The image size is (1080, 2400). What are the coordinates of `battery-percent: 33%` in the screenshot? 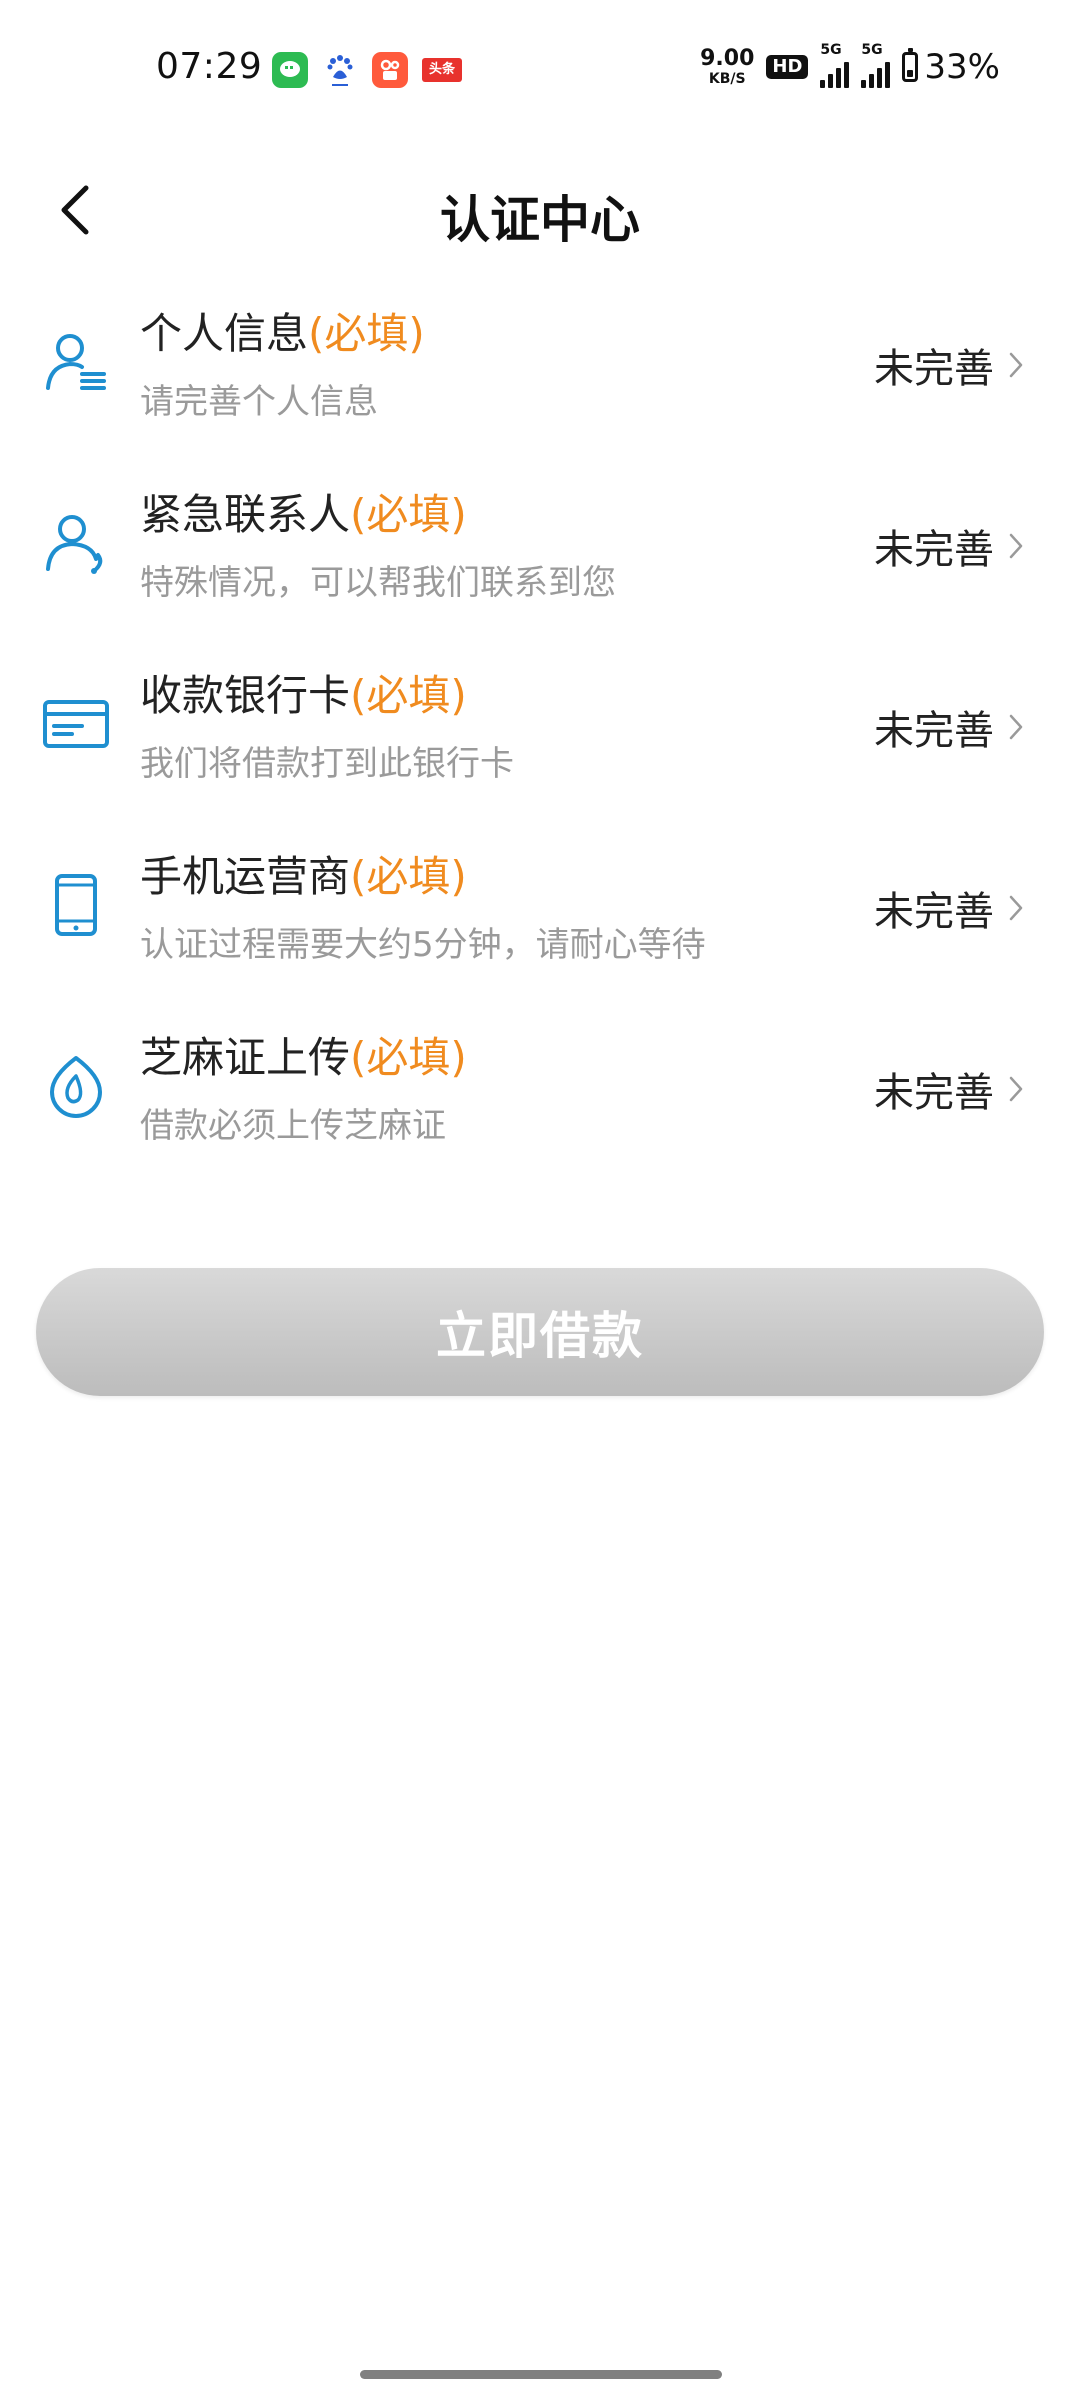 It's located at (962, 67).